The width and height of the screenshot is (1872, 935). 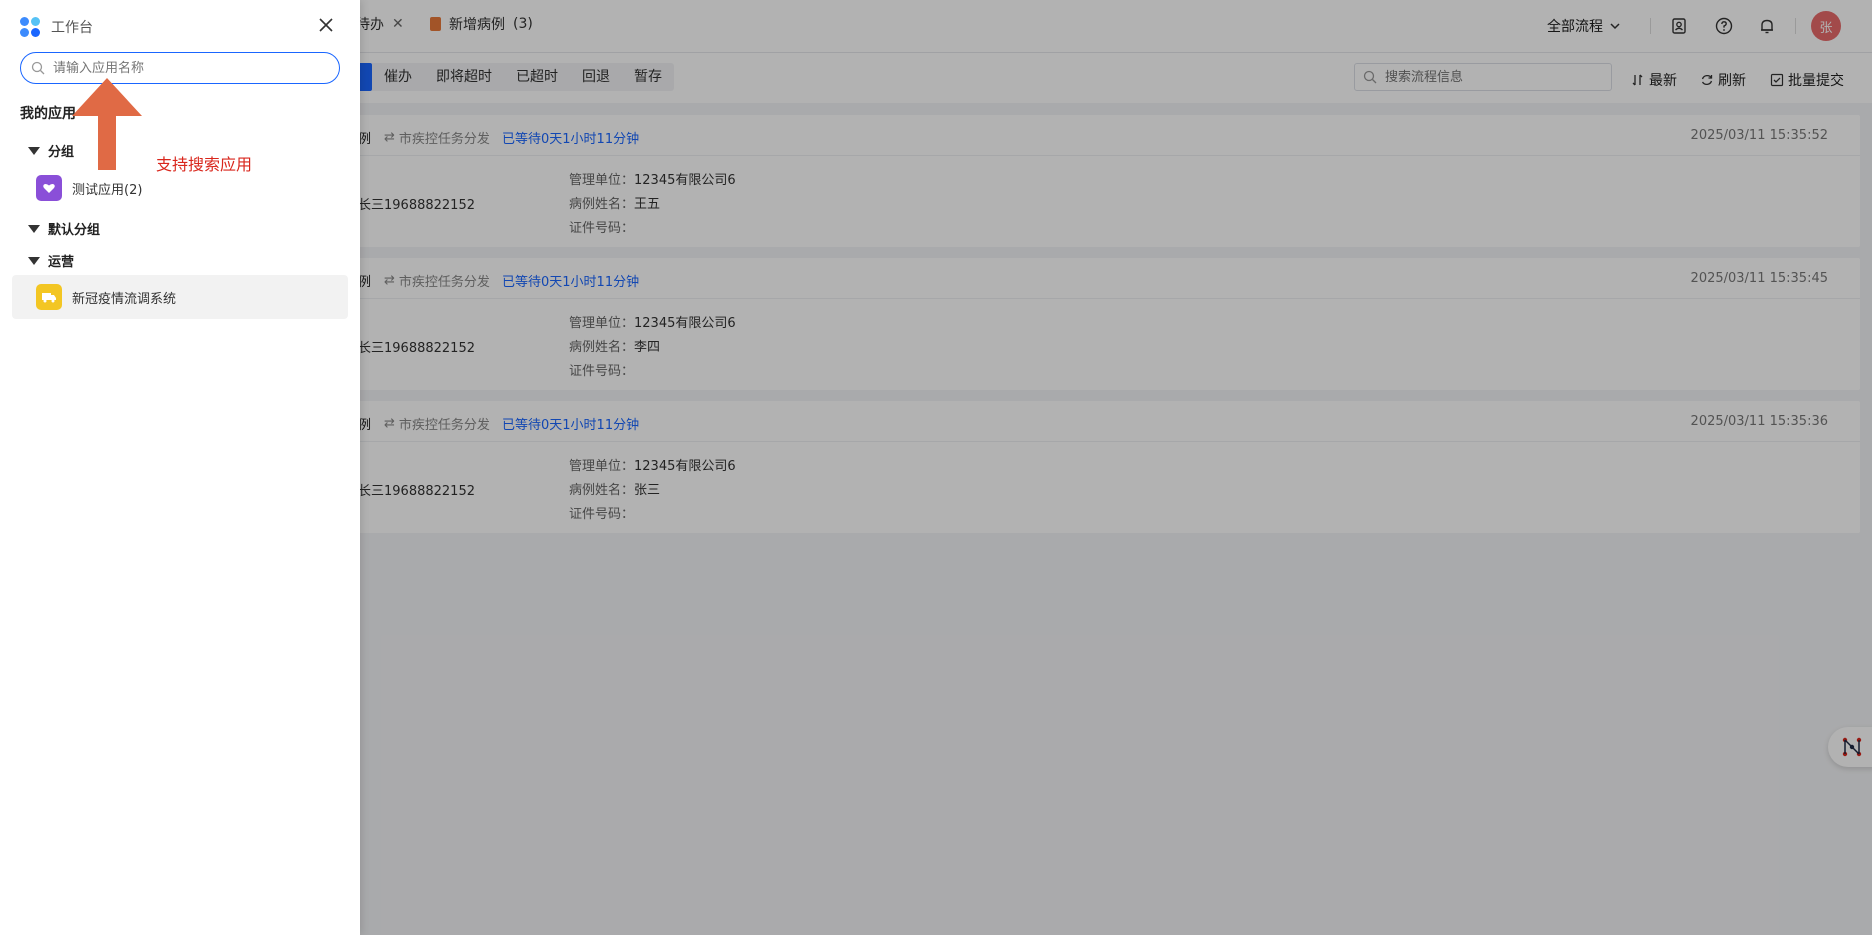 I want to click on section-title: 我的应用, so click(x=48, y=114).